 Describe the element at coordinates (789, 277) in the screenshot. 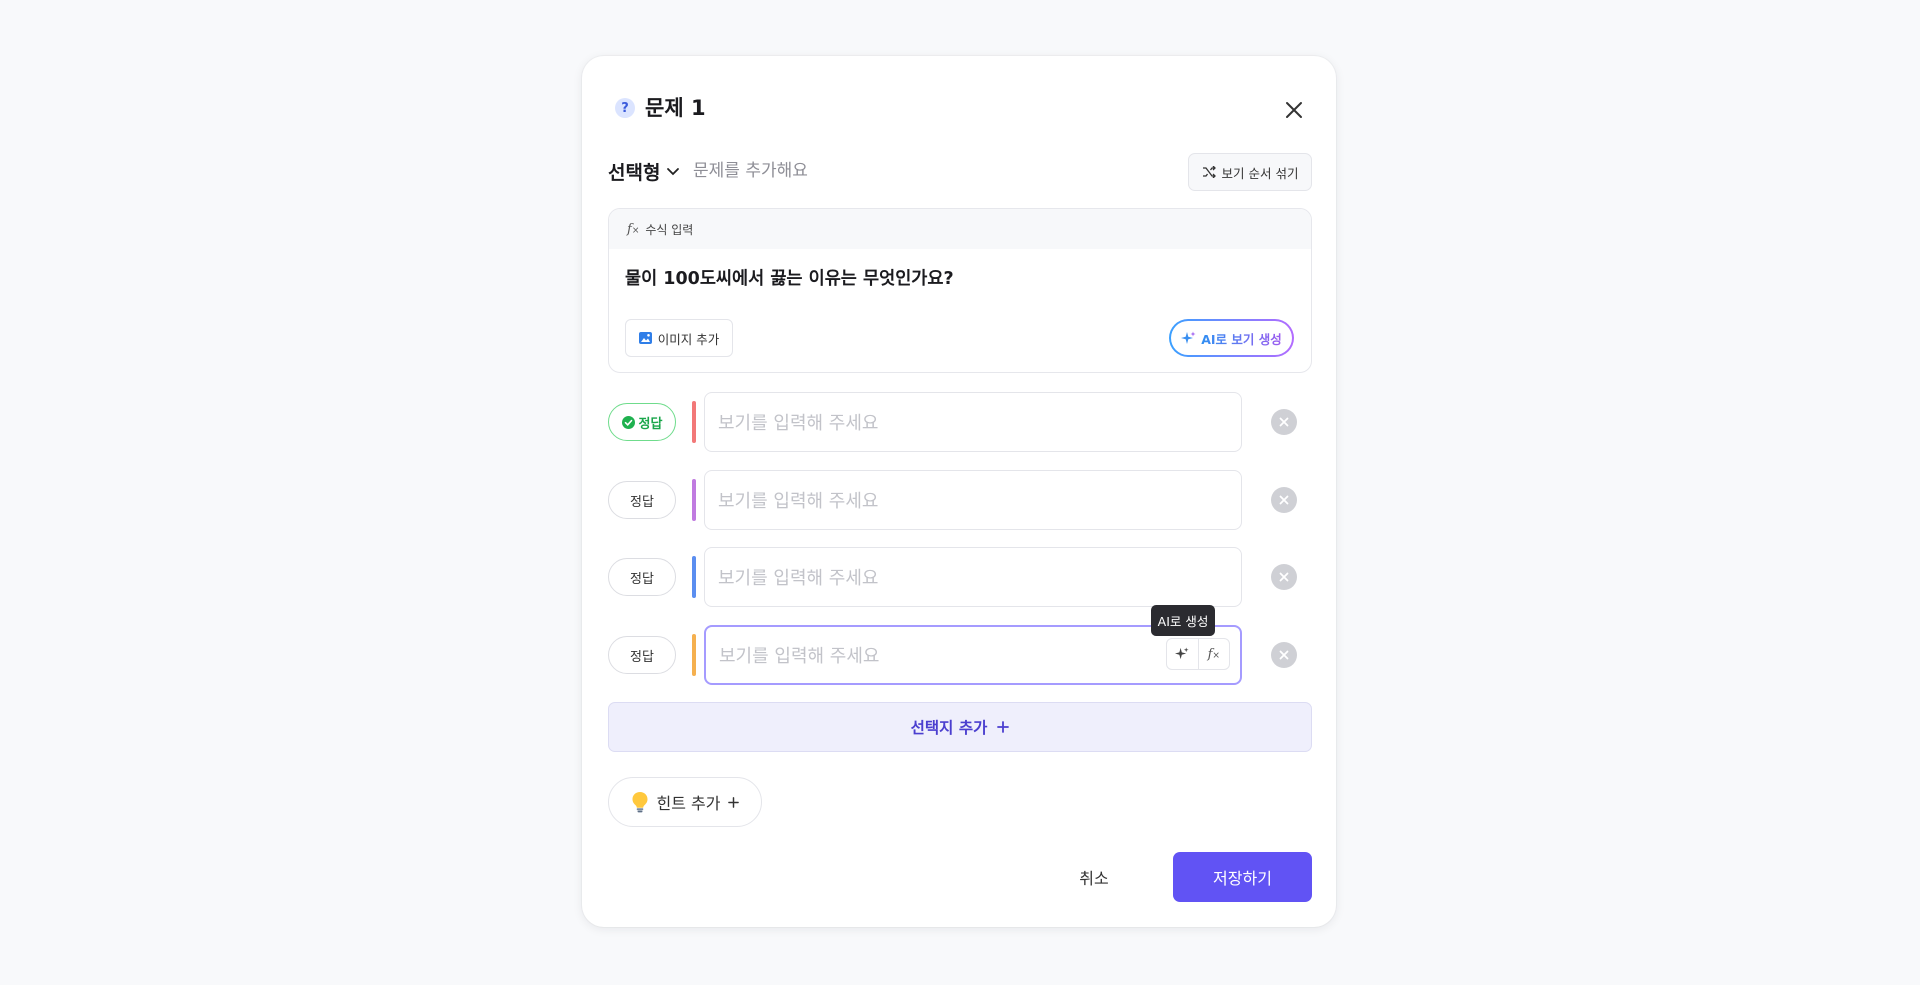

I see `question-text: 물이 100도씨에서 끓는 이유는 무엇인가요?` at that location.